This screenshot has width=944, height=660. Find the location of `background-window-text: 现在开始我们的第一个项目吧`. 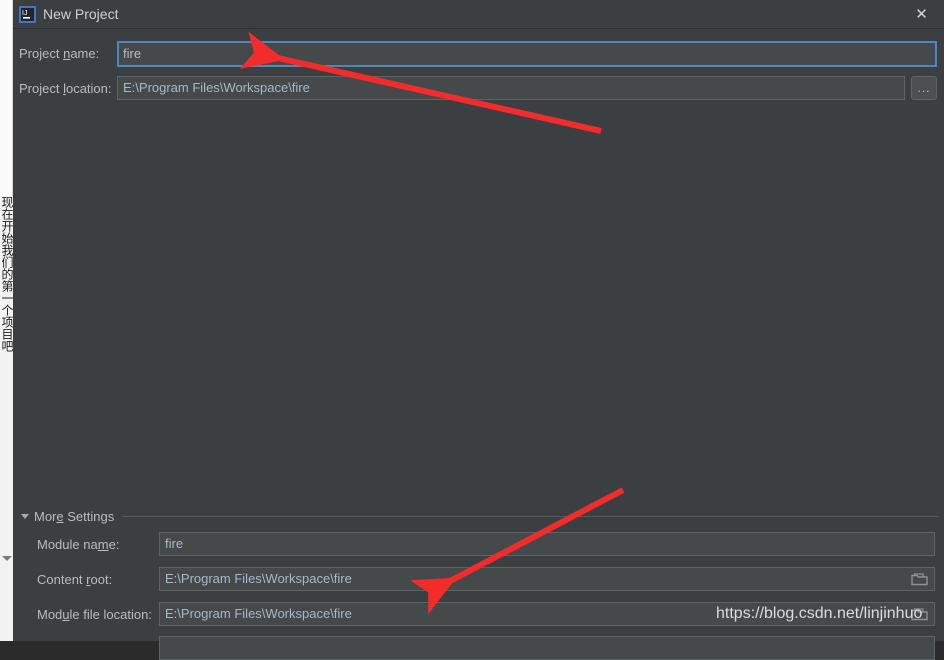

background-window-text: 现在开始我们的第一个项目吧 is located at coordinates (6, 274).